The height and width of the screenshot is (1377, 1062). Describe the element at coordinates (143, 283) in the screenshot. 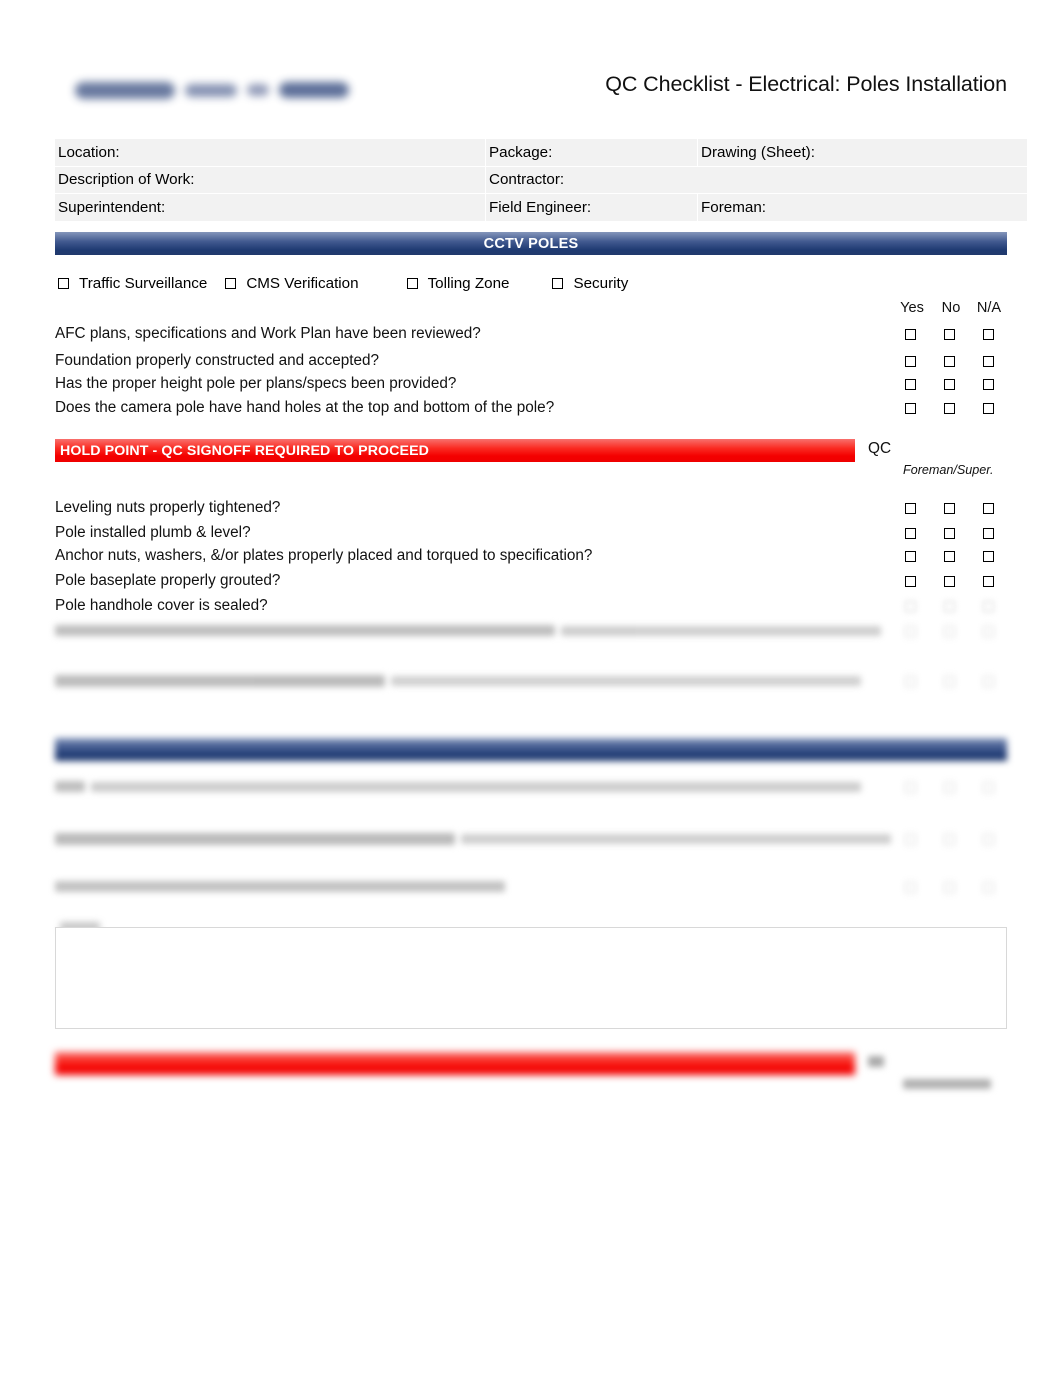

I see `checkbox-label: Traffic Surveillance` at that location.